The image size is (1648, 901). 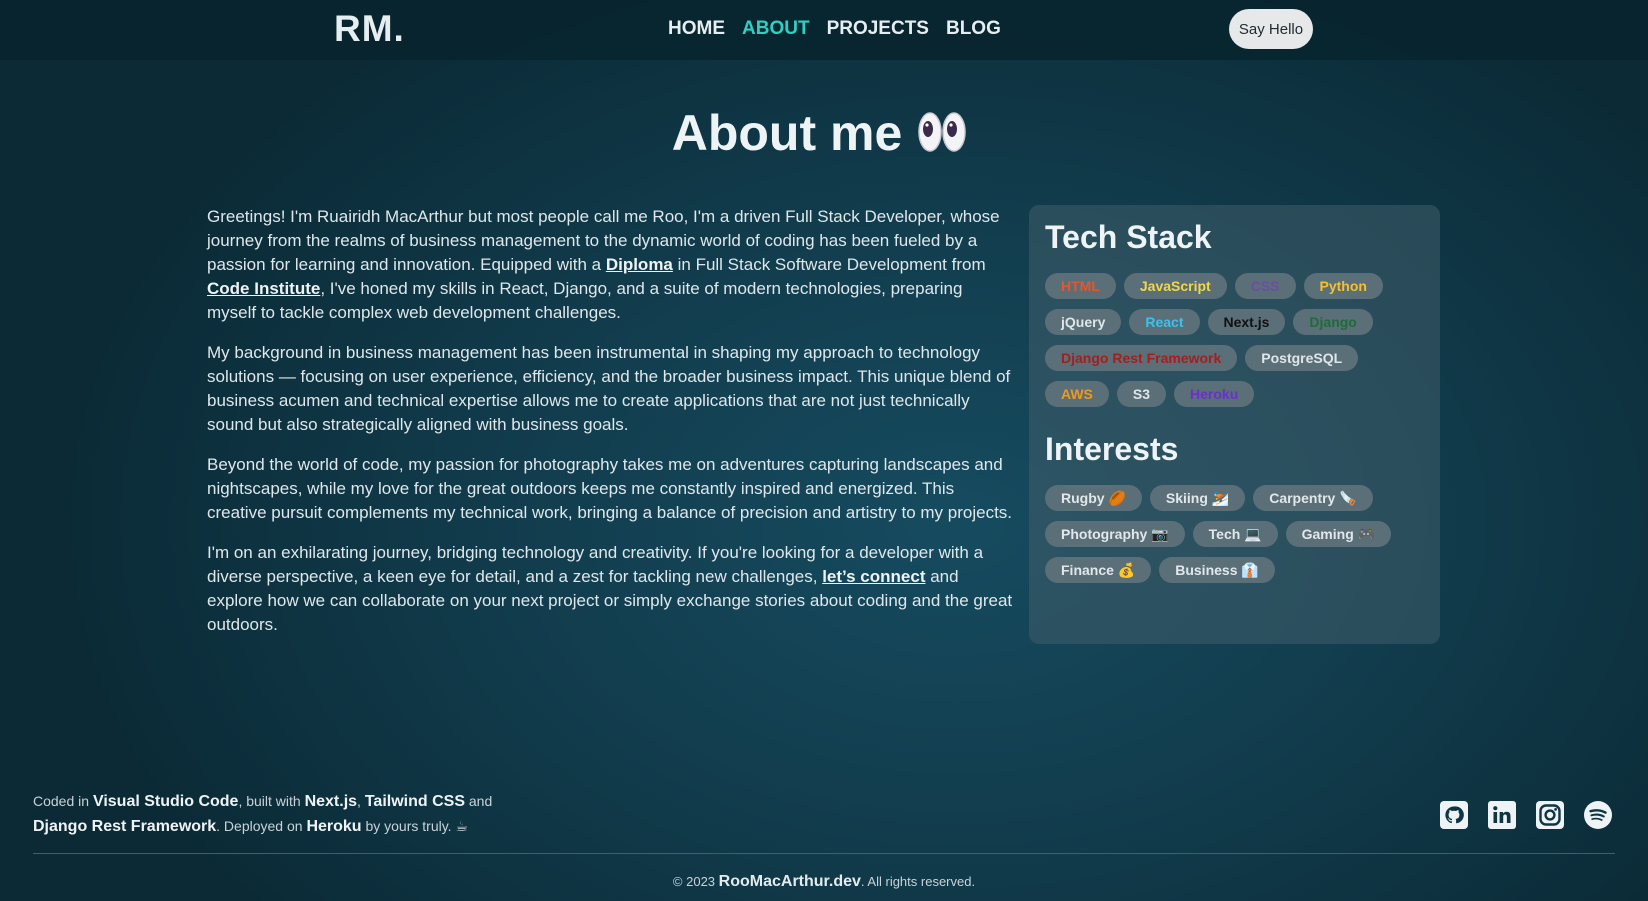 What do you see at coordinates (1550, 815) in the screenshot?
I see `instagram-icon` at bounding box center [1550, 815].